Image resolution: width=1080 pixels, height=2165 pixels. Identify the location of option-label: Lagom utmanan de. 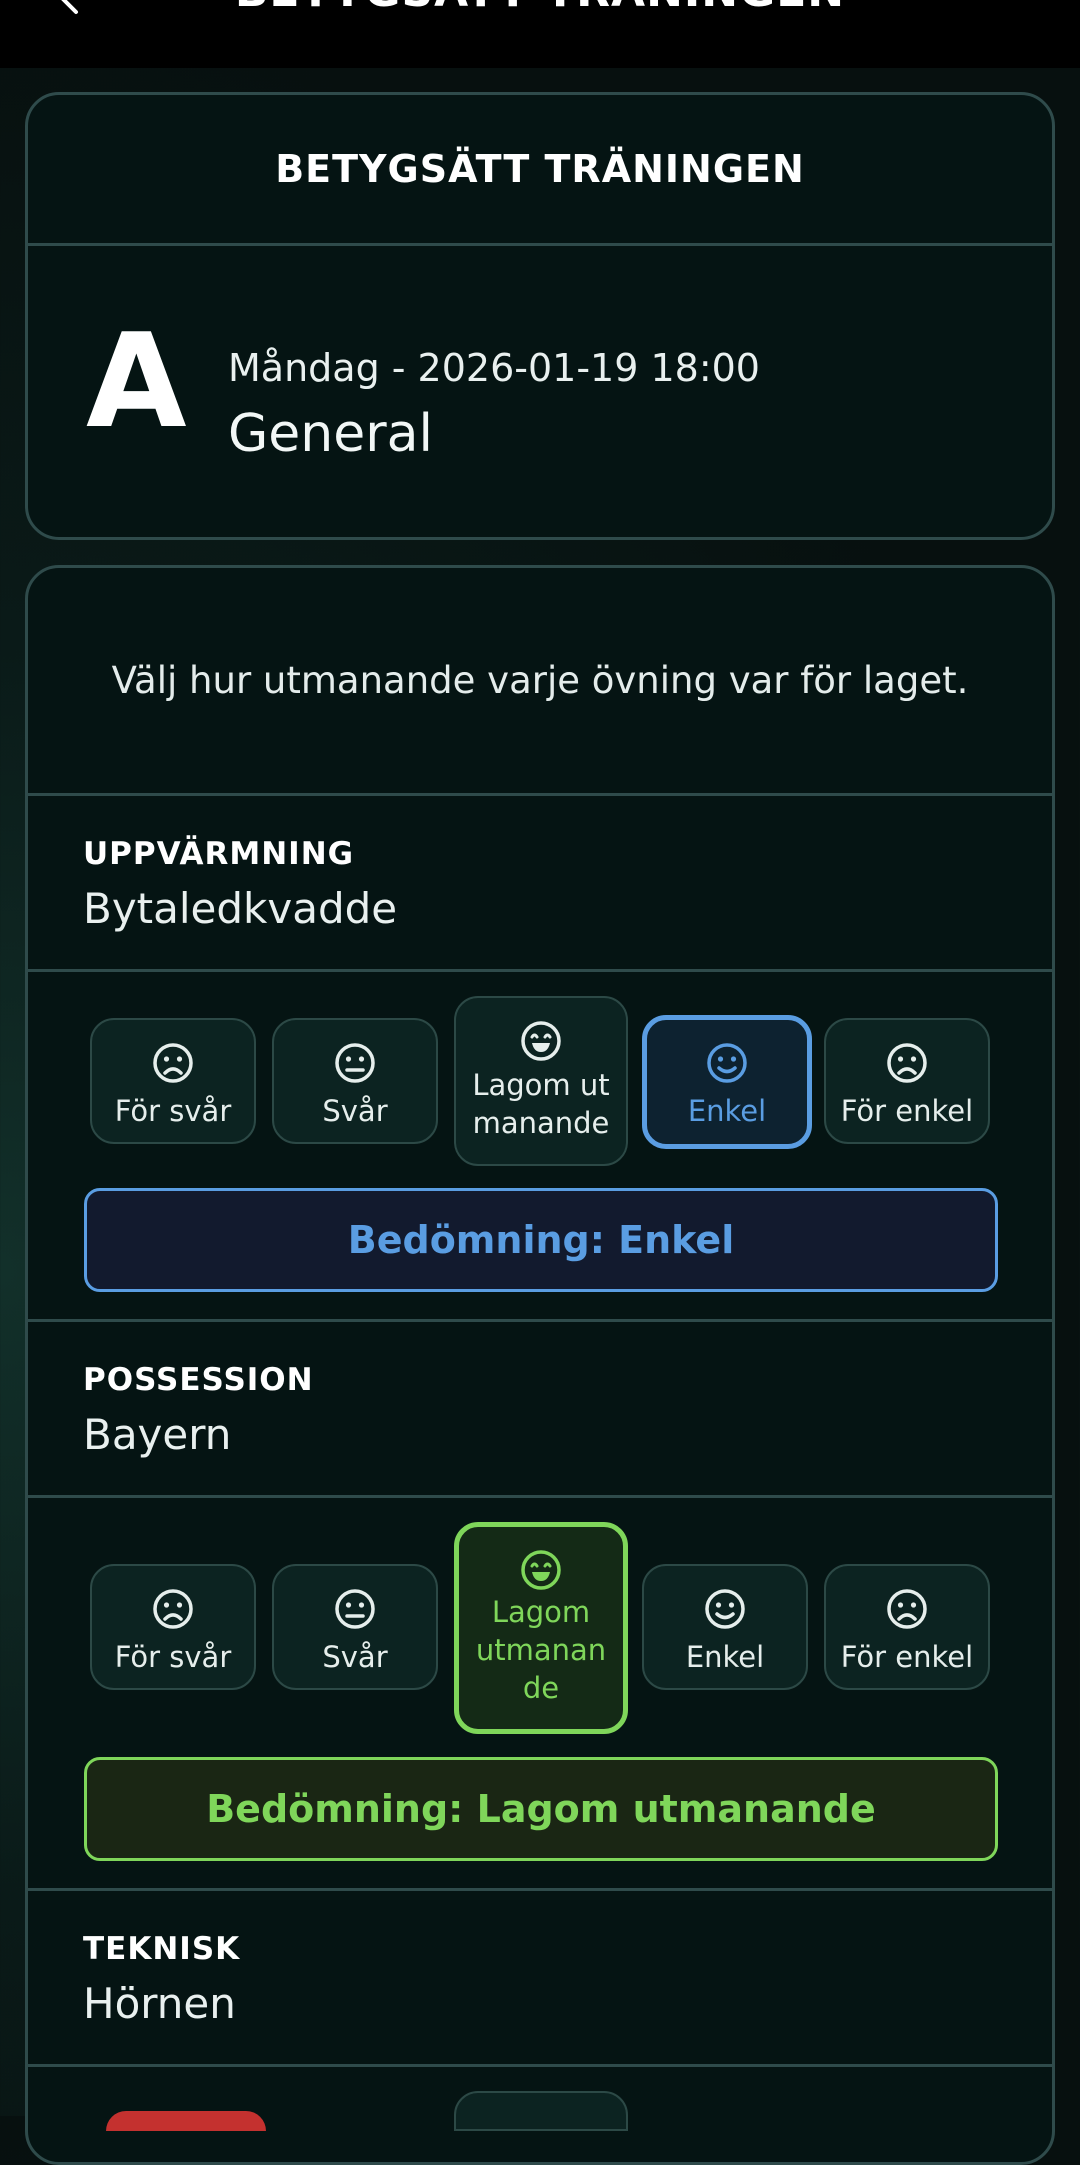
(541, 1650).